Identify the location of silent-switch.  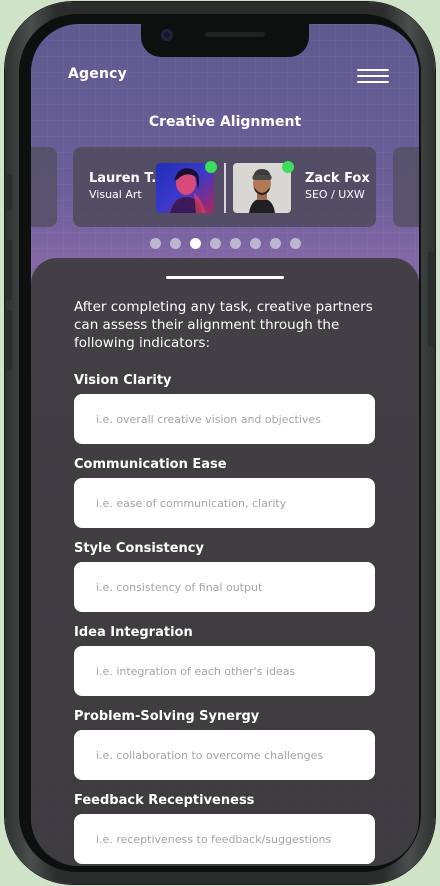
(9, 192).